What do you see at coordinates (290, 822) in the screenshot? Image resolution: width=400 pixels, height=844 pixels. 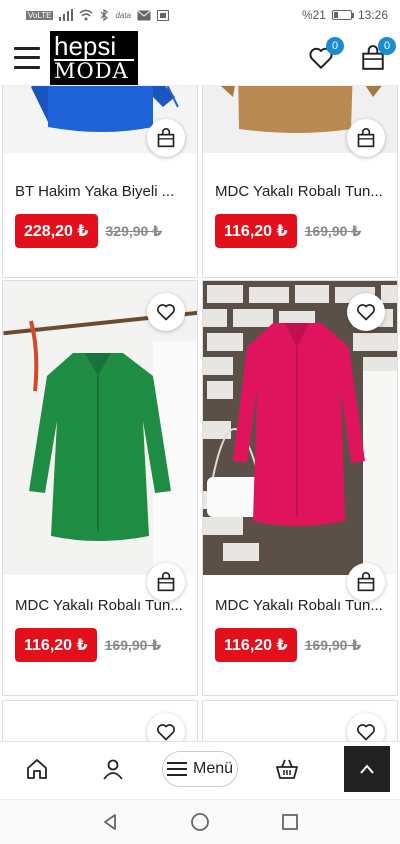 I see `recents-icon` at bounding box center [290, 822].